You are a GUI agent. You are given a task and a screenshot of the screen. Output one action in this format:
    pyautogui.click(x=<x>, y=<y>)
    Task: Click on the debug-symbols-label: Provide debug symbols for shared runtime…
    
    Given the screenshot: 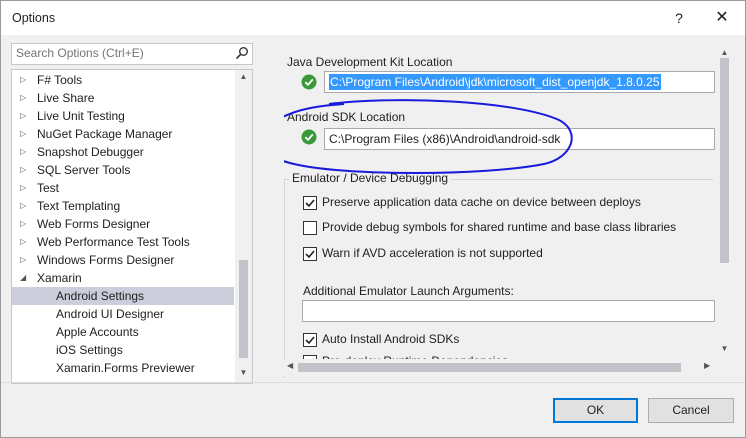 What is the action you would take?
    pyautogui.click(x=499, y=227)
    